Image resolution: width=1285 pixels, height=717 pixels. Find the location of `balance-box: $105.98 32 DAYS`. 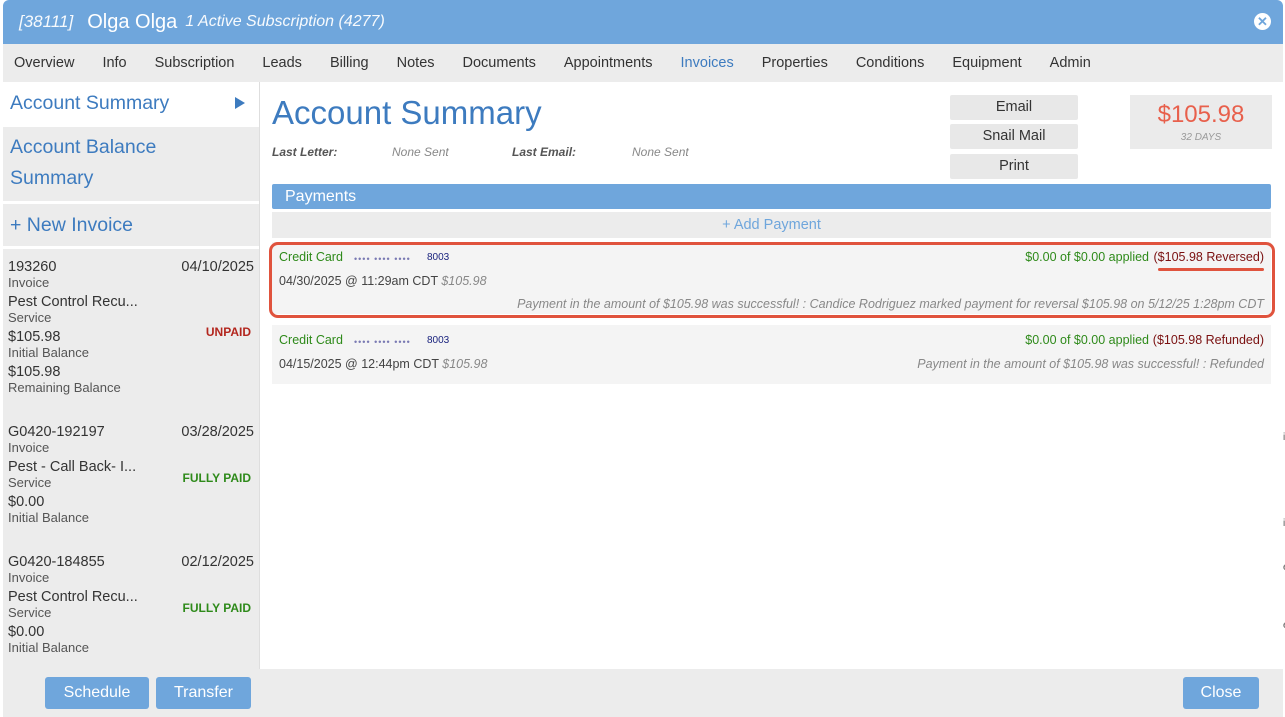

balance-box: $105.98 32 DAYS is located at coordinates (1201, 122).